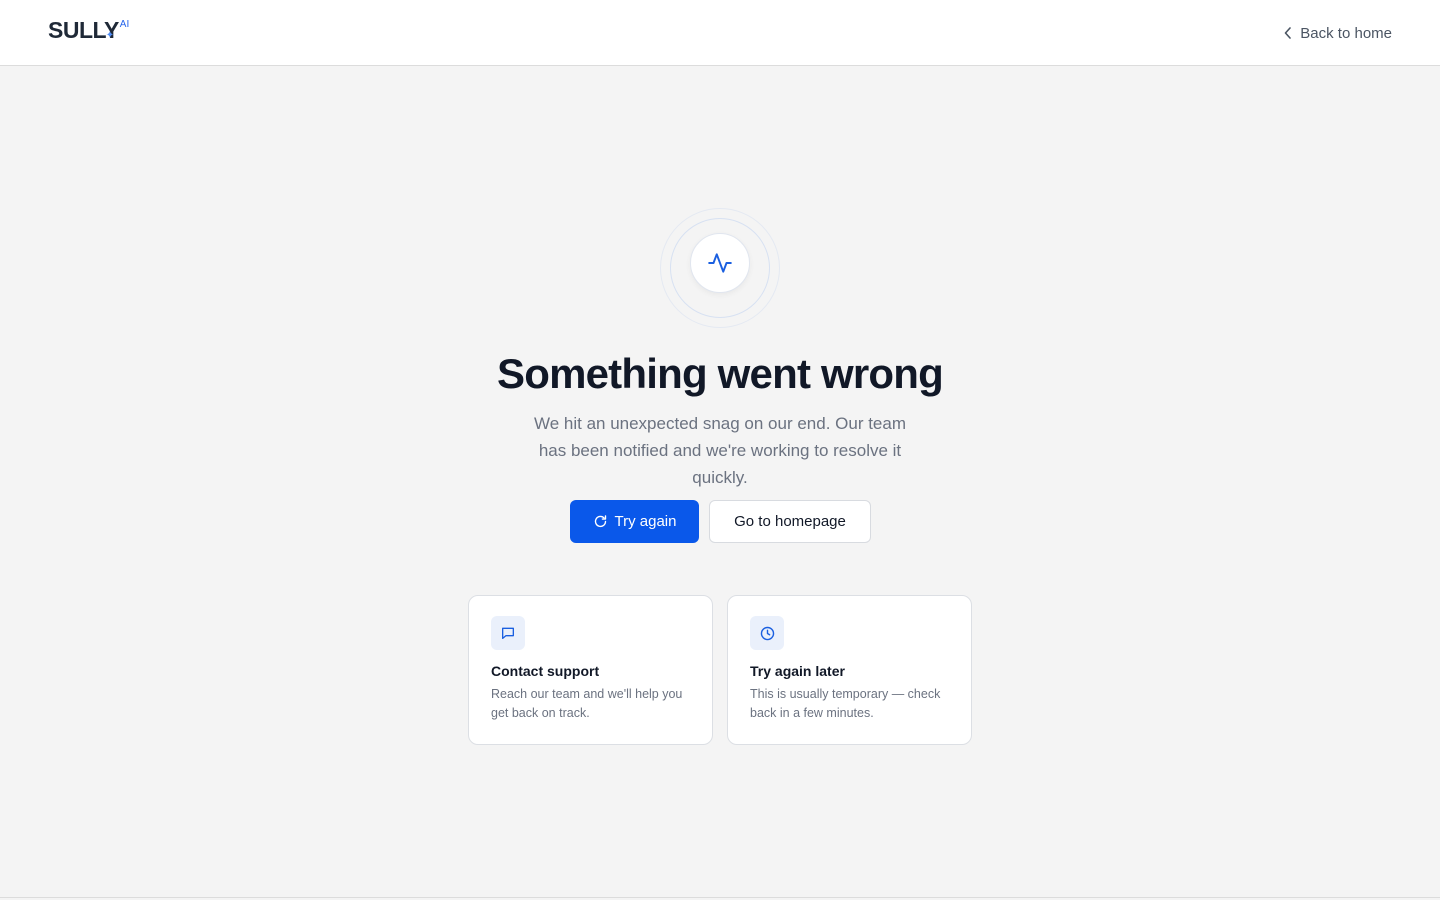  Describe the element at coordinates (117, 30) in the screenshot. I see `logo-ai-superscript: AI ✦` at that location.